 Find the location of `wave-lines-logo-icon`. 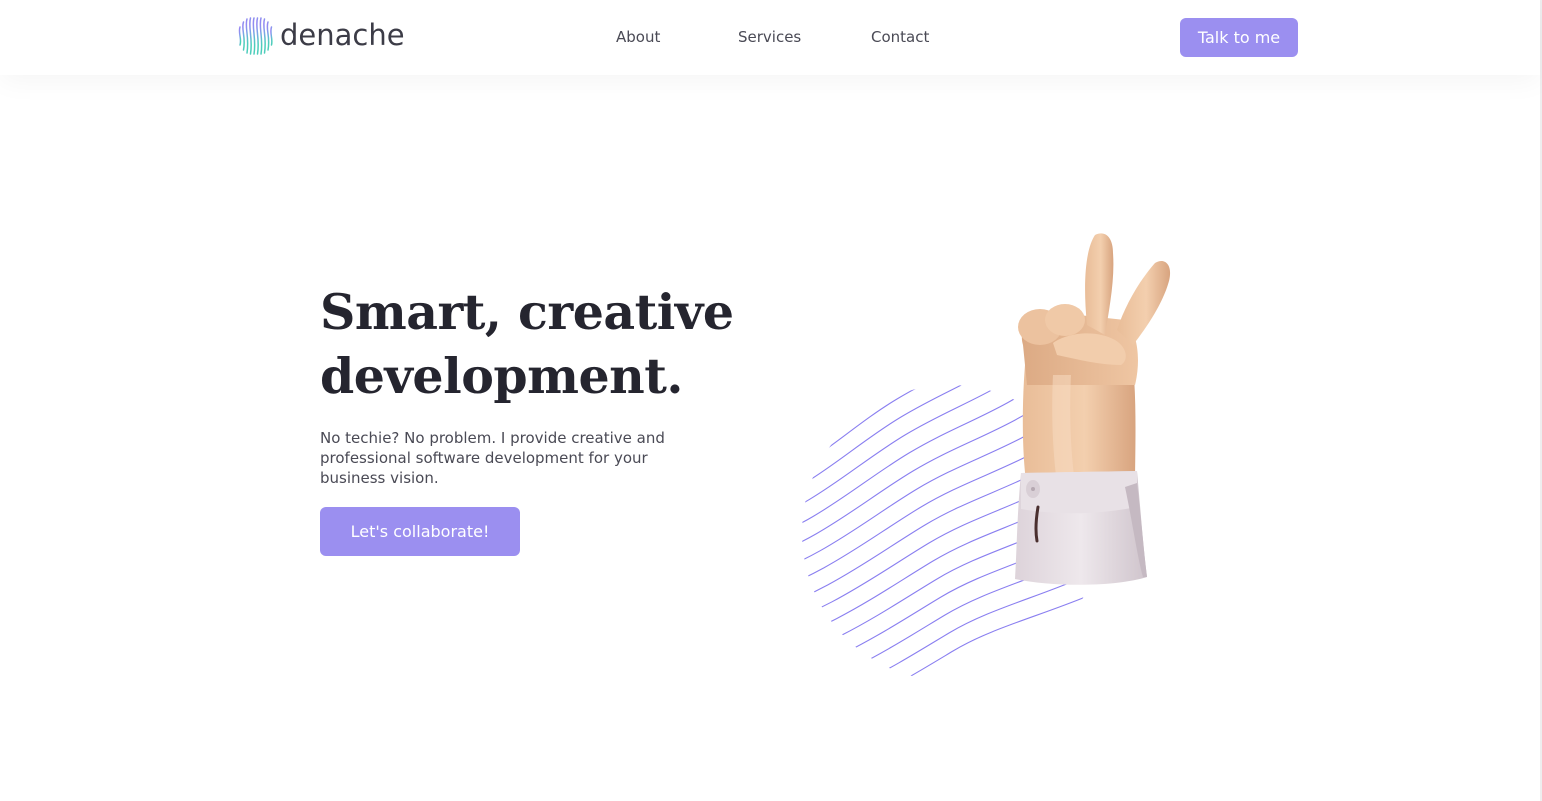

wave-lines-logo-icon is located at coordinates (255, 36).